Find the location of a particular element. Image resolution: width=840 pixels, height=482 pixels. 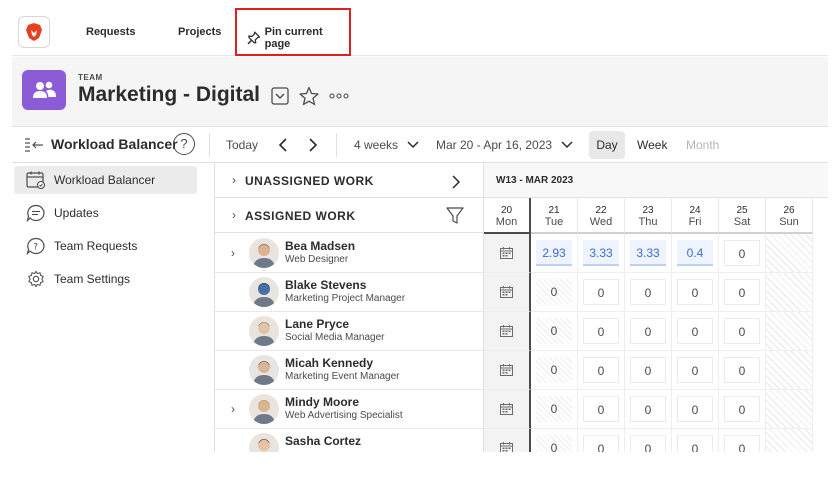

nav-projects-link: Projects is located at coordinates (199, 32).